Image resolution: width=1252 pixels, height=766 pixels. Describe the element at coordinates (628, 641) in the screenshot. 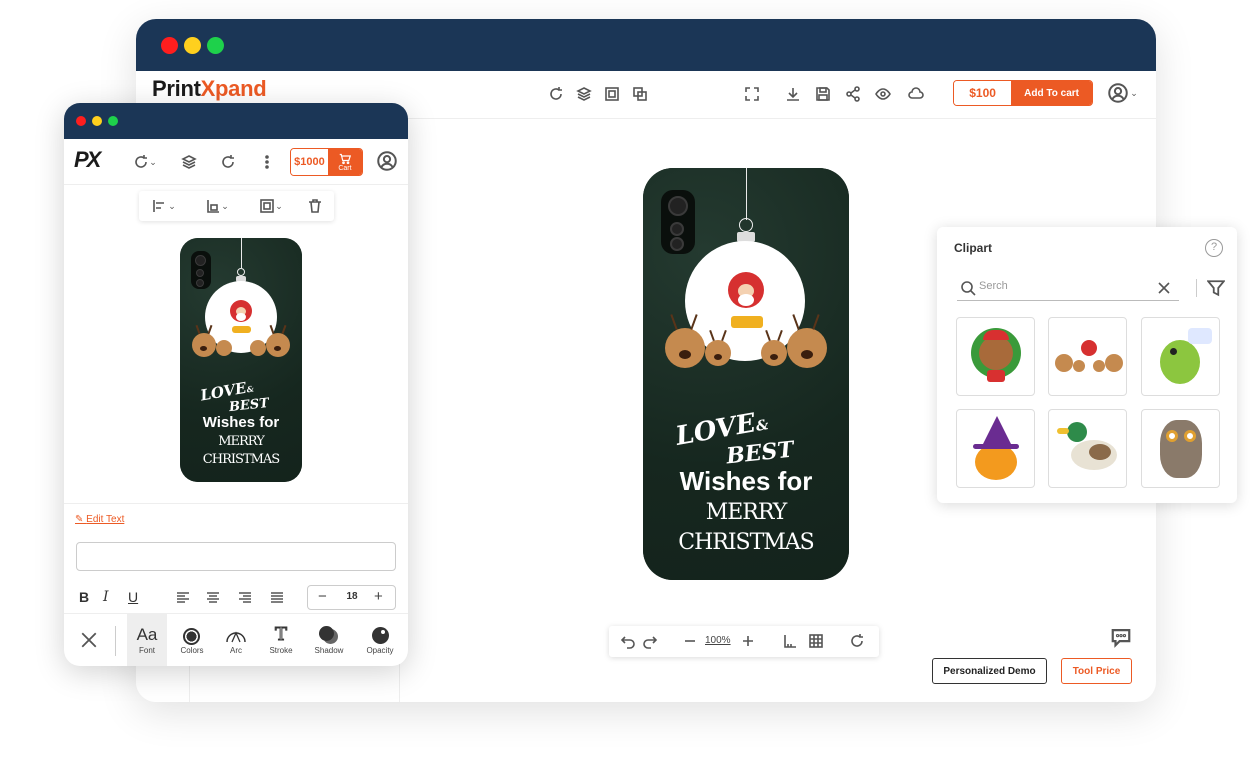

I see `undo-icon` at that location.